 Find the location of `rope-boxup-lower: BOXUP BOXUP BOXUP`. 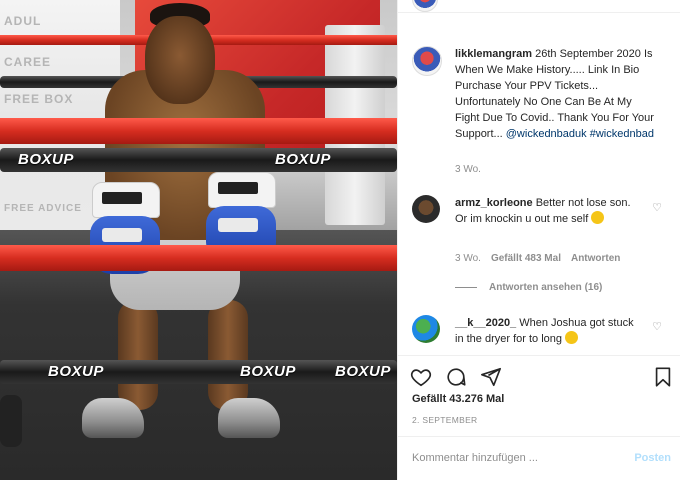

rope-boxup-lower: BOXUP BOXUP BOXUP is located at coordinates (198, 372).